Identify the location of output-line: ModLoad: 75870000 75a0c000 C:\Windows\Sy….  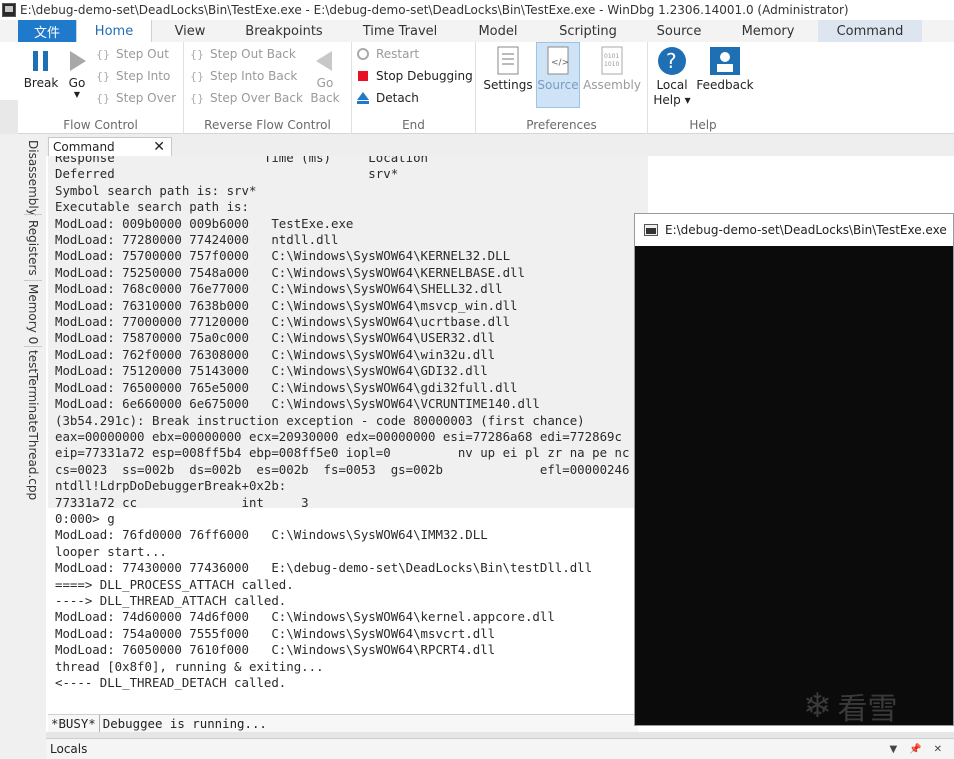
(275, 338).